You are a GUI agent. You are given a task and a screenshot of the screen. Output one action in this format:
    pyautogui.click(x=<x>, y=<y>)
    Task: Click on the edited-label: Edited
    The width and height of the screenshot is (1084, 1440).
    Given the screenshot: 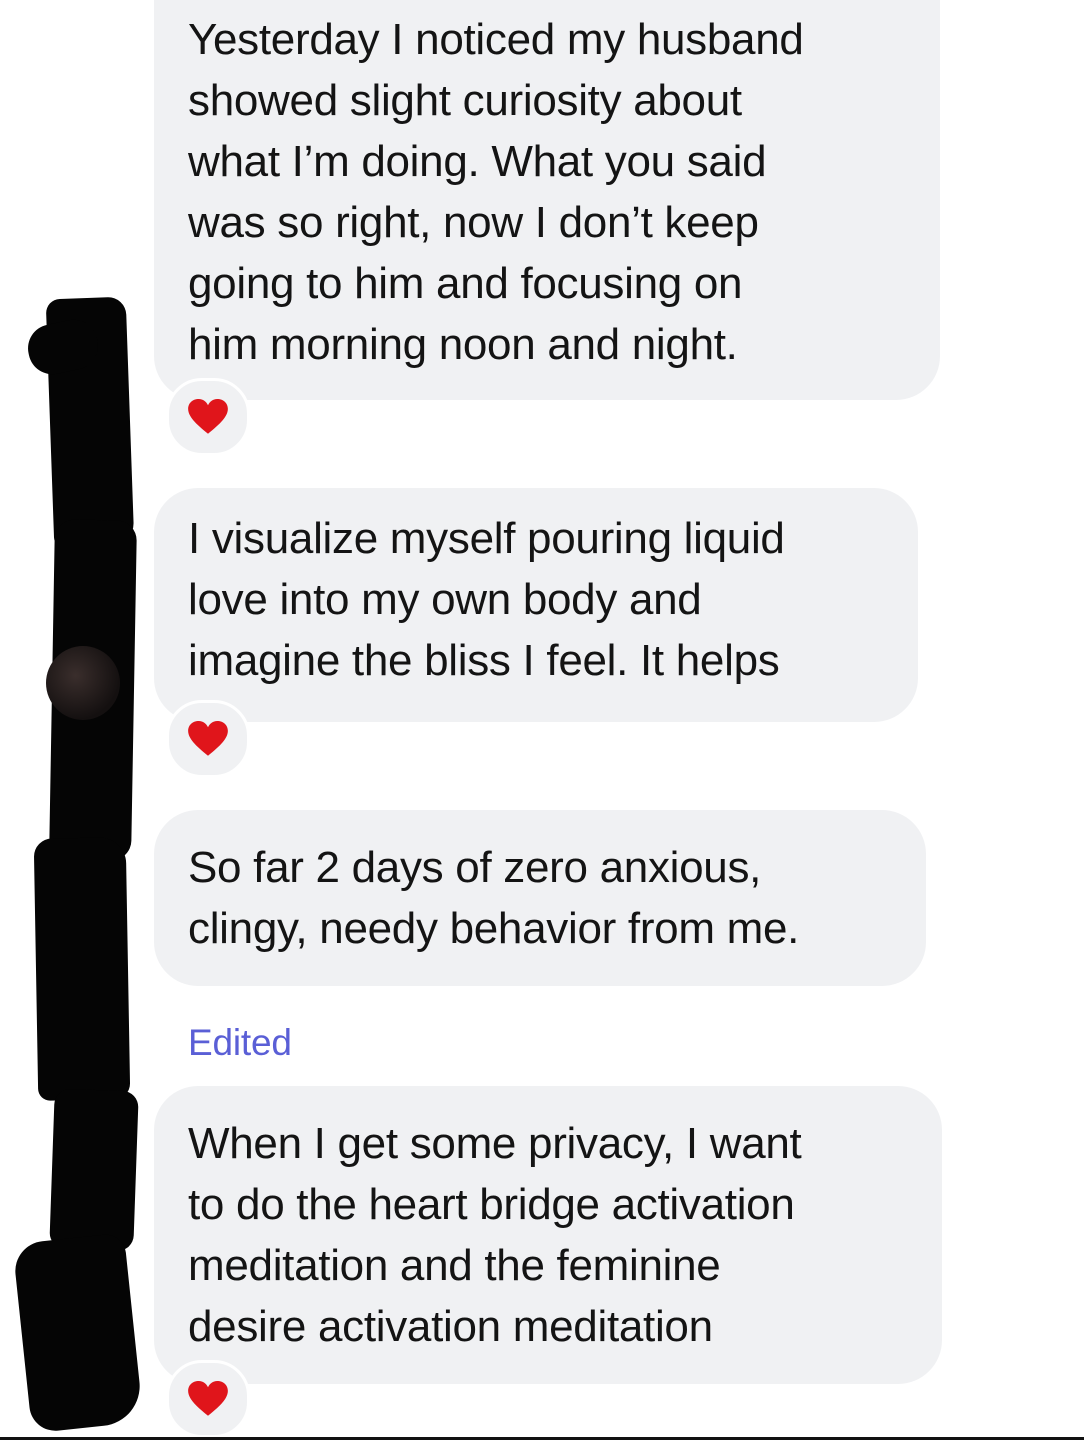 What is the action you would take?
    pyautogui.click(x=240, y=1042)
    